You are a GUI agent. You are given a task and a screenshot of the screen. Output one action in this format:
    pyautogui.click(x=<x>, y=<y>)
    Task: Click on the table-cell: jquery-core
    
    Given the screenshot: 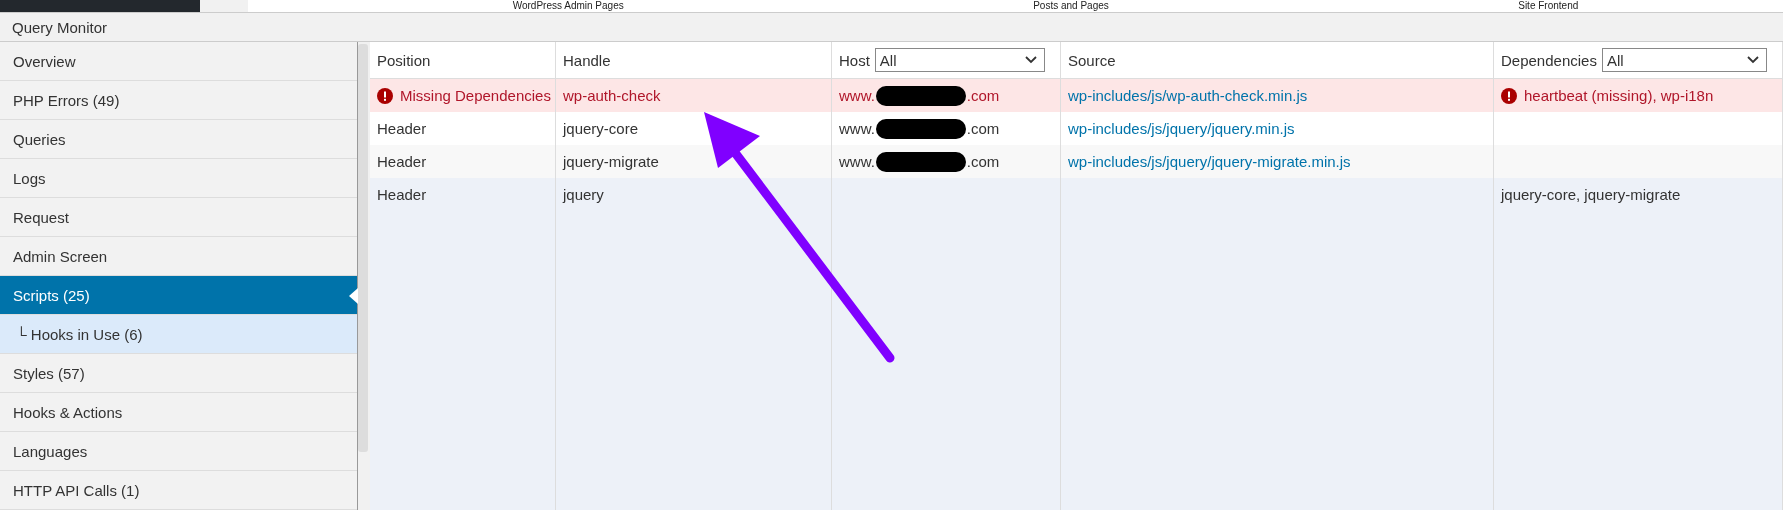 What is the action you would take?
    pyautogui.click(x=601, y=128)
    